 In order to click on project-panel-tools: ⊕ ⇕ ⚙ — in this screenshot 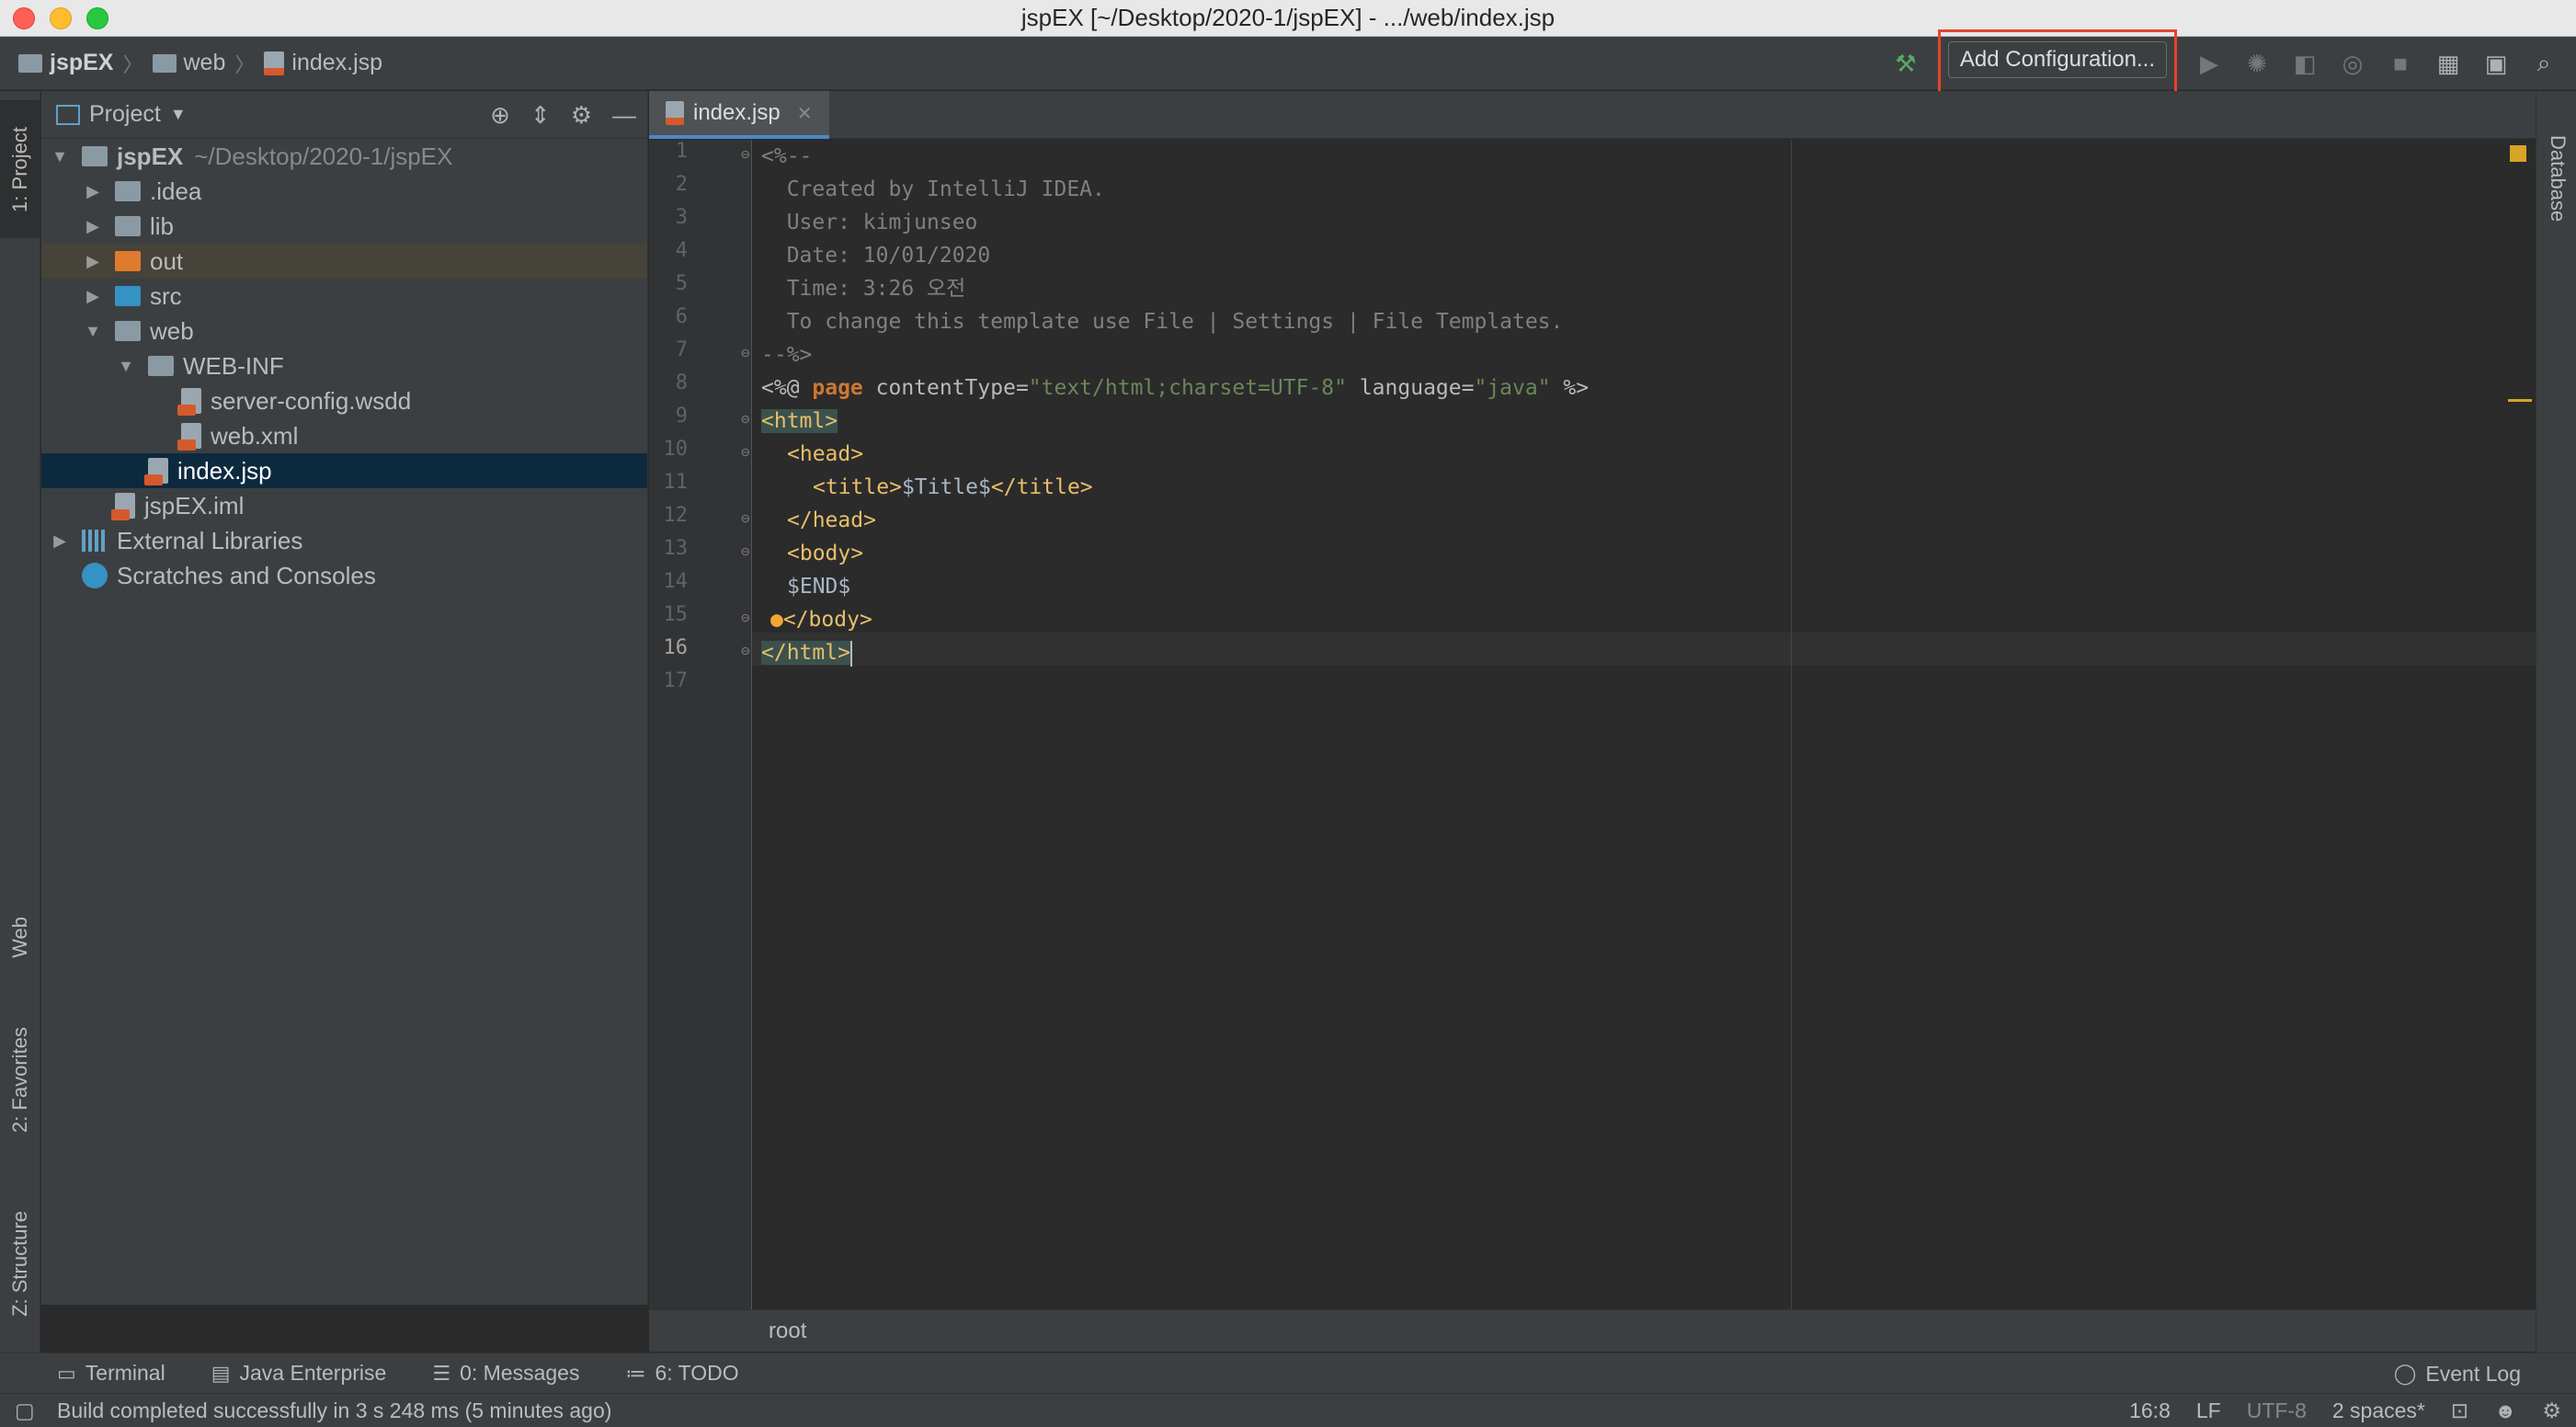, I will do `click(563, 115)`.